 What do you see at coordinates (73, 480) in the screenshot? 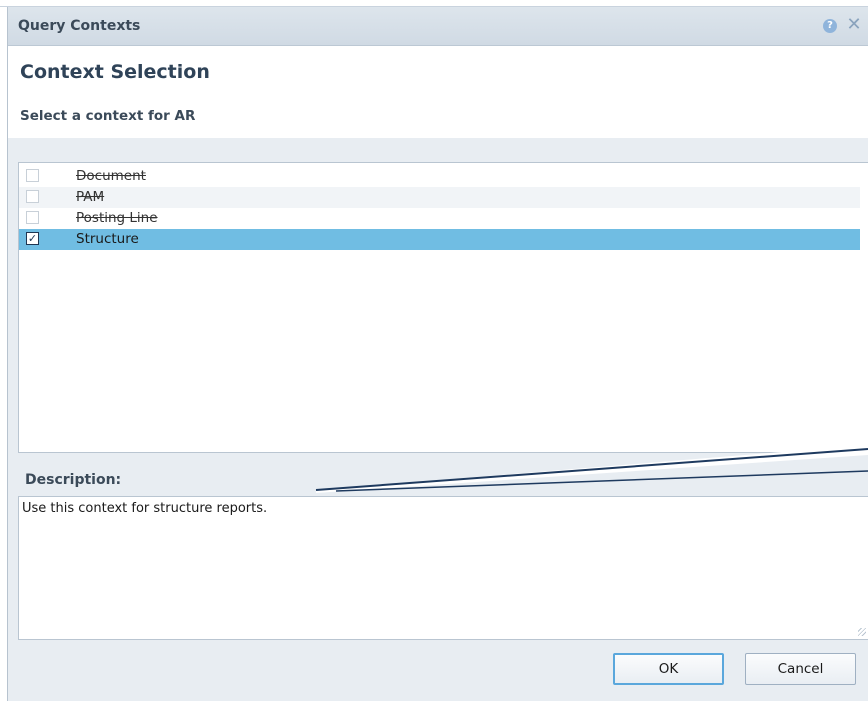
I see `description-label: Description:` at bounding box center [73, 480].